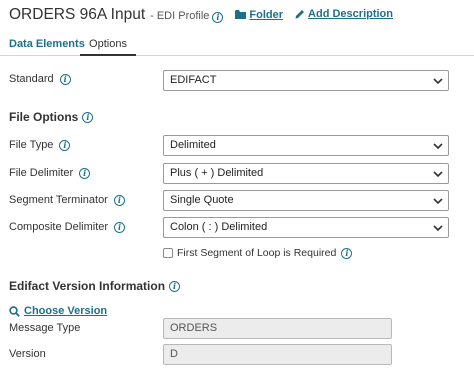 The image size is (474, 369). Describe the element at coordinates (237, 45) in the screenshot. I see `tab-bar: Data Elements Options` at that location.